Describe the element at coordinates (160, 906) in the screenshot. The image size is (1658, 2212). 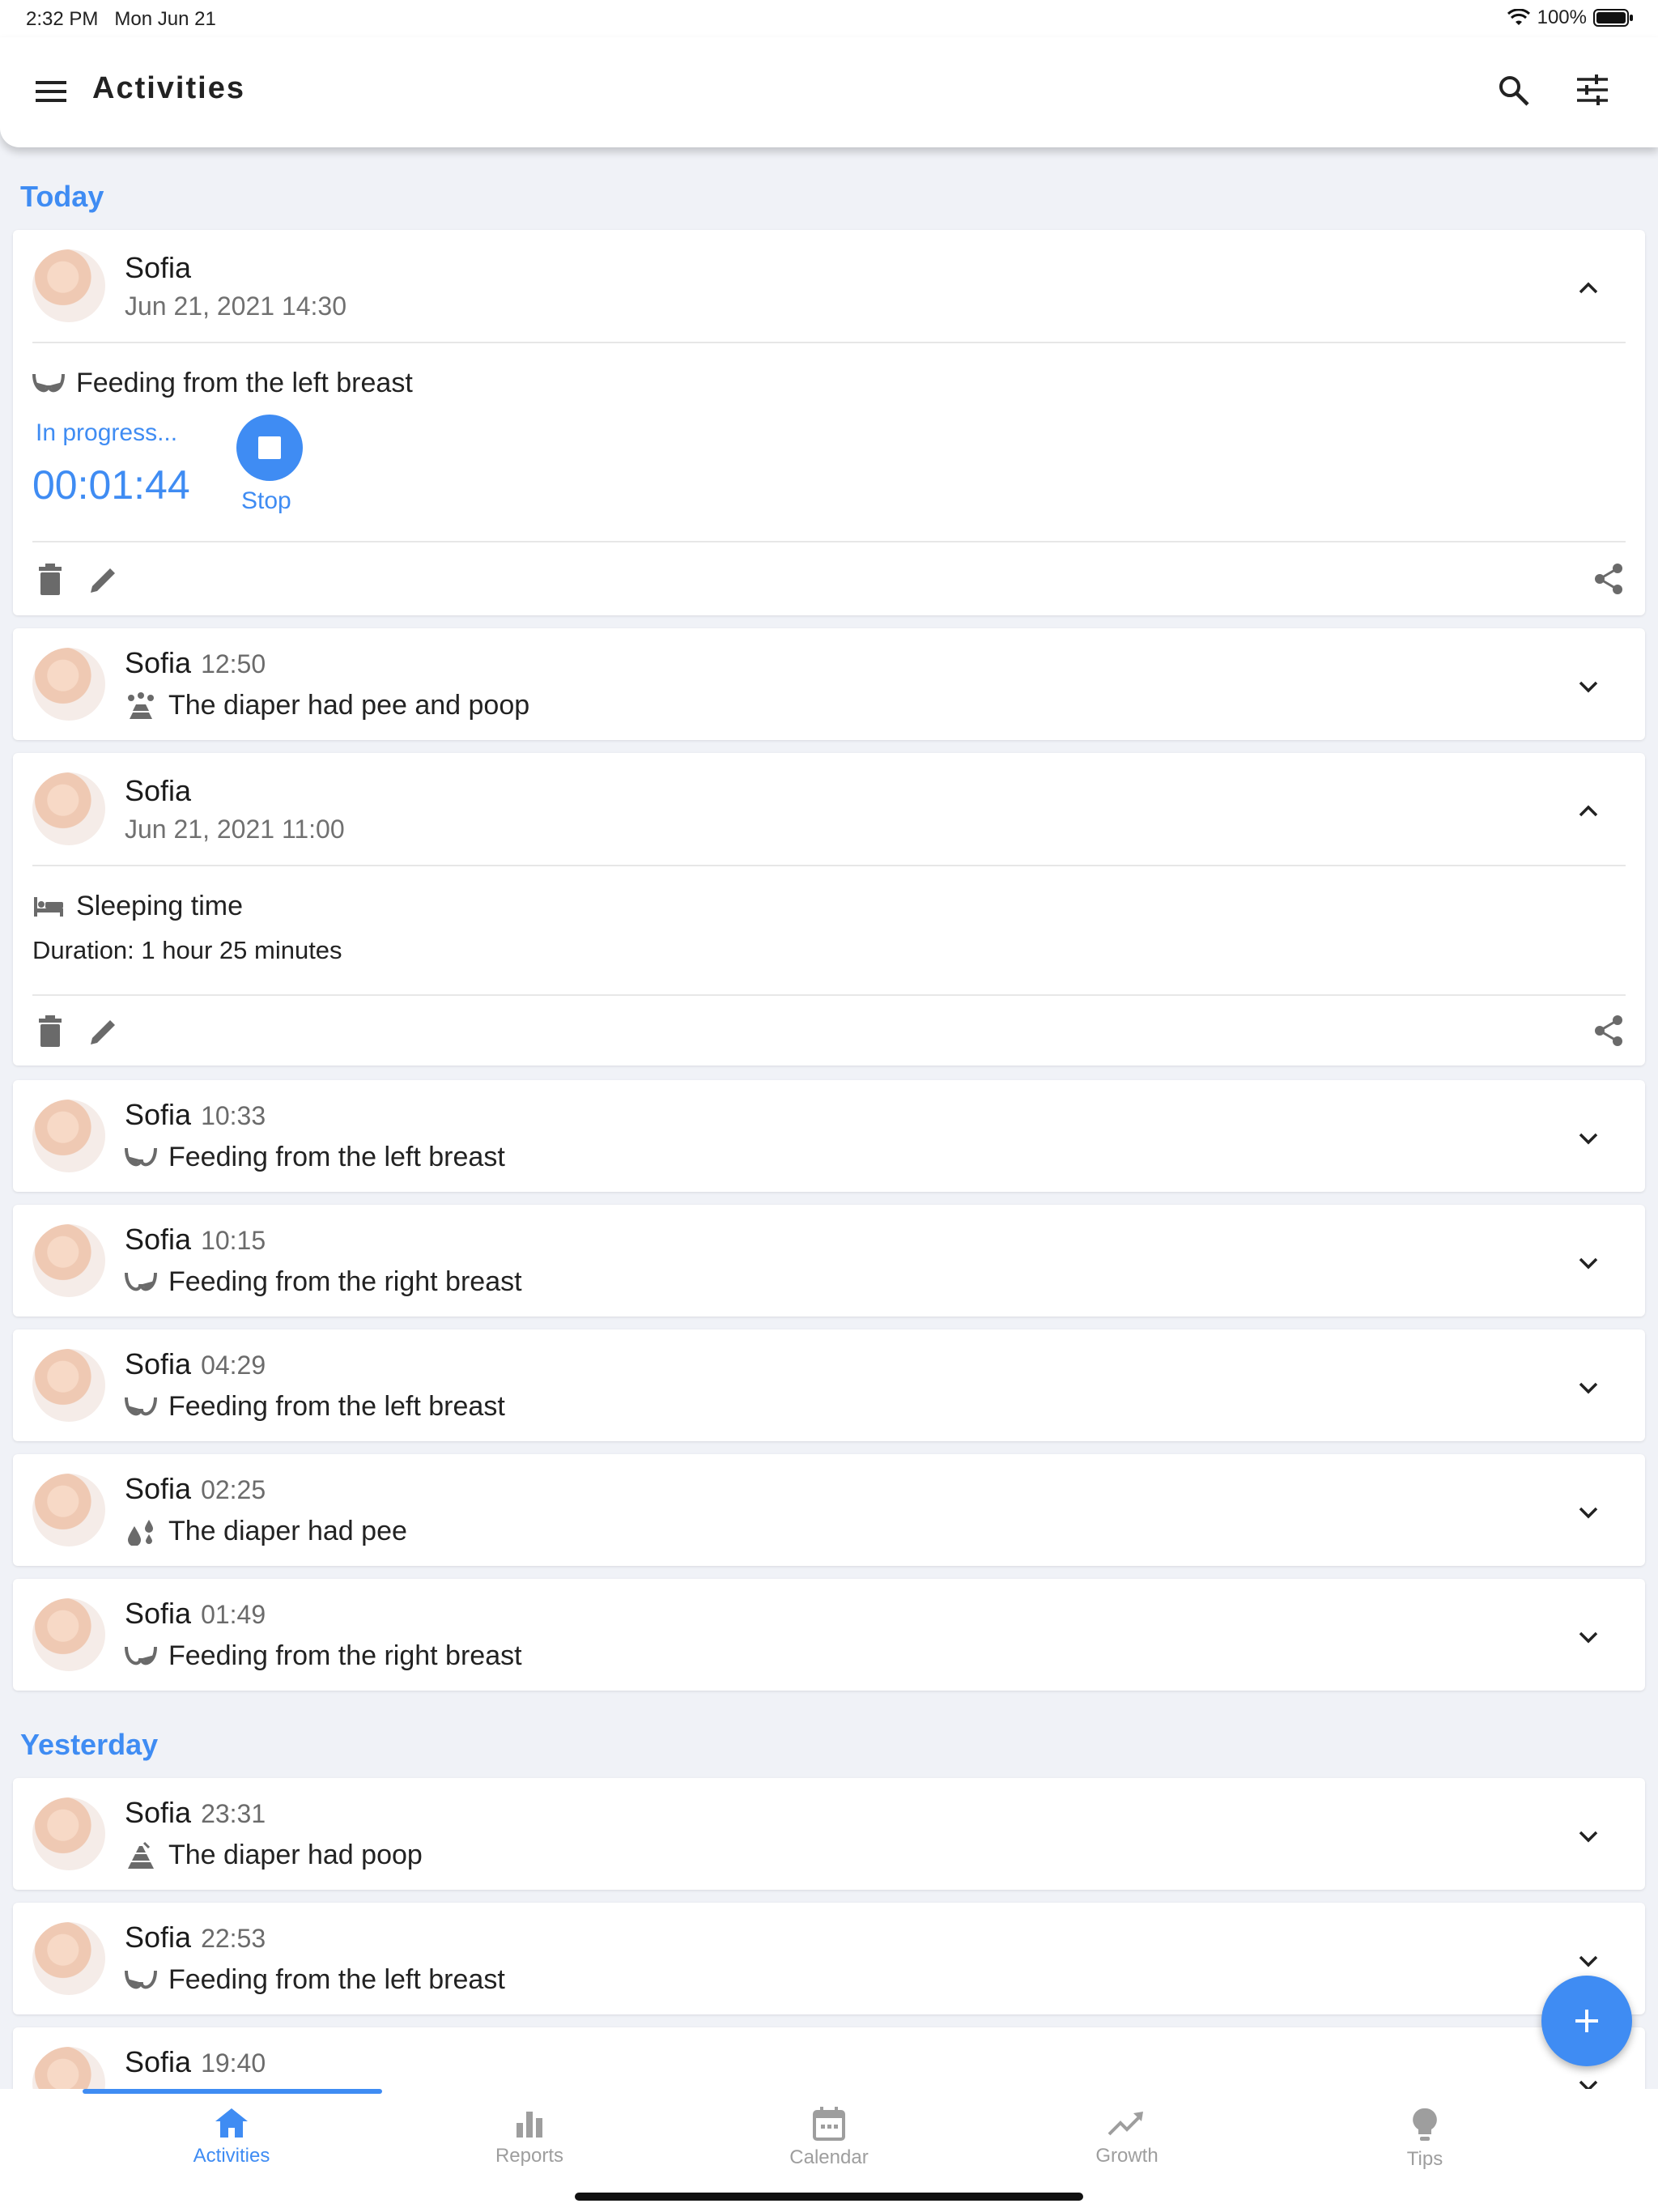
I see `activity-label: Sleeping time` at that location.